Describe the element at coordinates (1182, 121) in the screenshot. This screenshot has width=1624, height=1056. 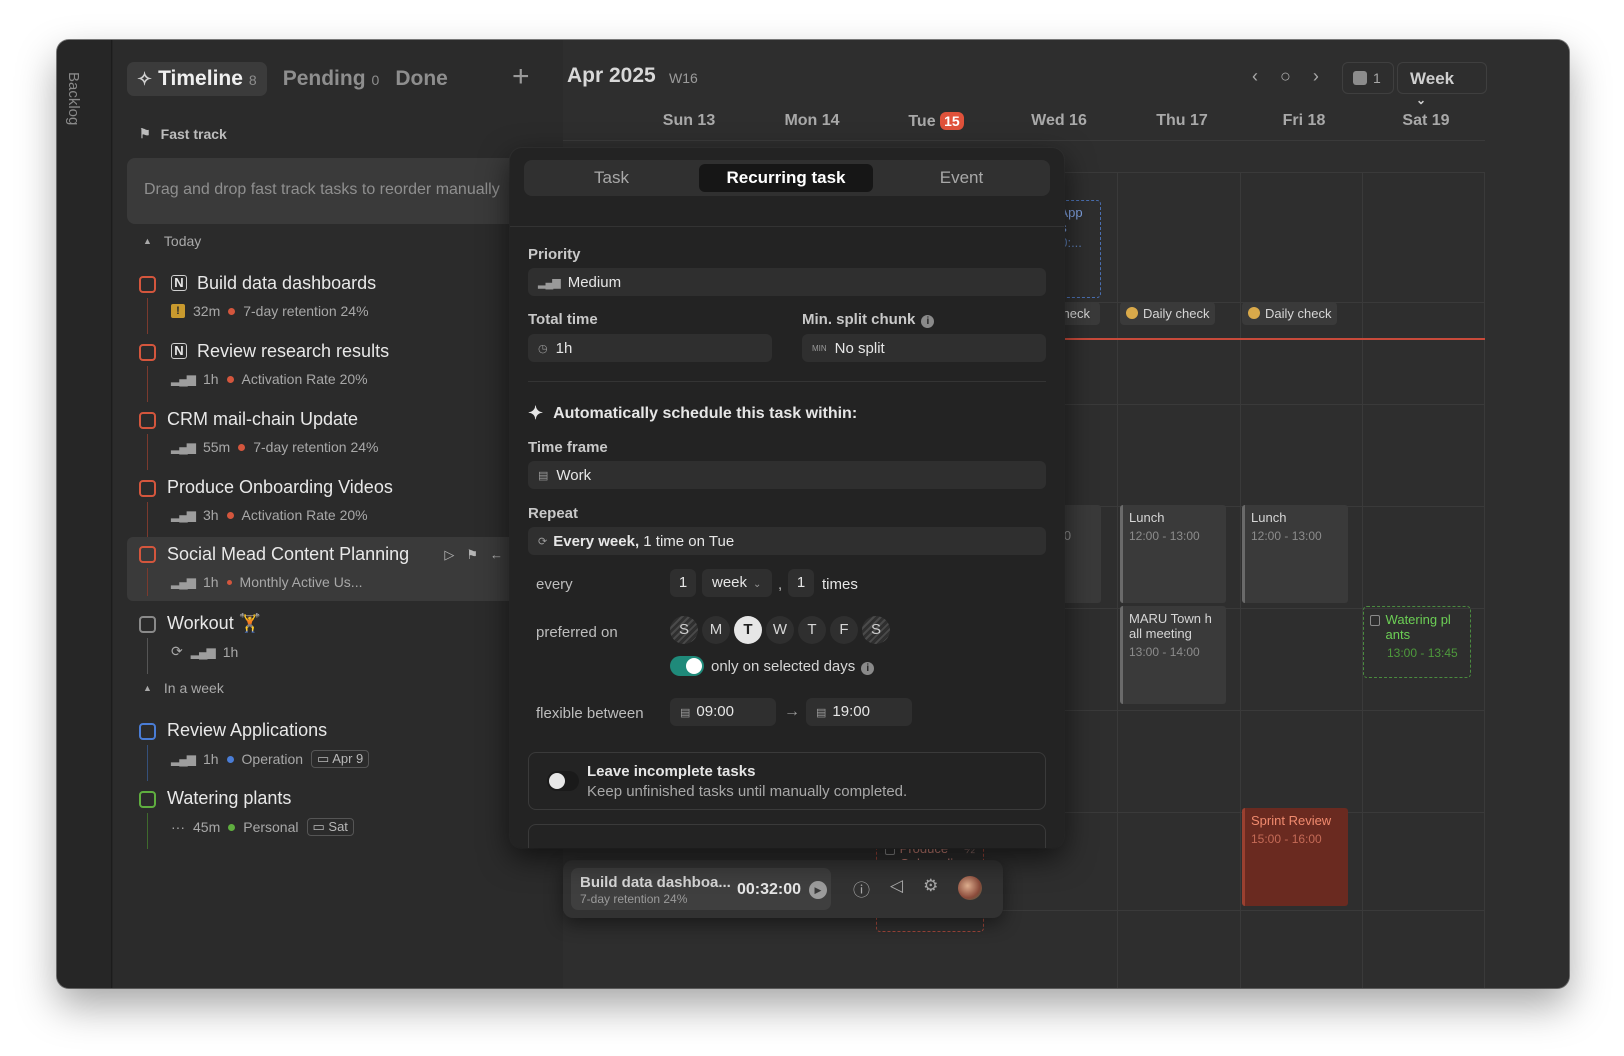
I see `day-label: Thu 17` at that location.